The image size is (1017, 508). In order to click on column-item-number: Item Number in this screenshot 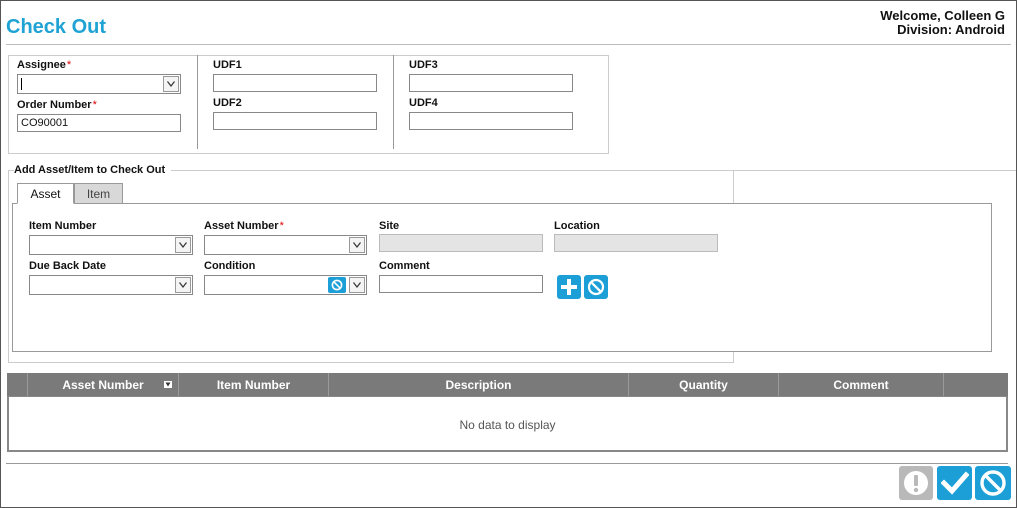, I will do `click(254, 384)`.